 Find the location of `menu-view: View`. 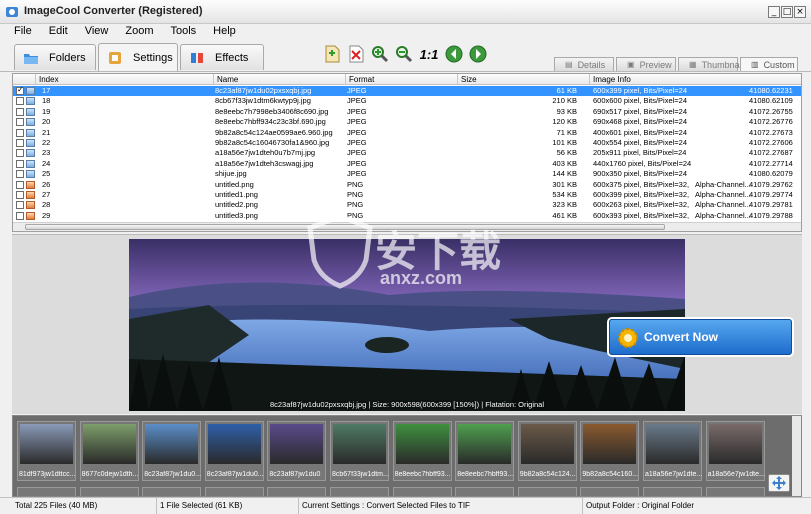

menu-view: View is located at coordinates (101, 31).